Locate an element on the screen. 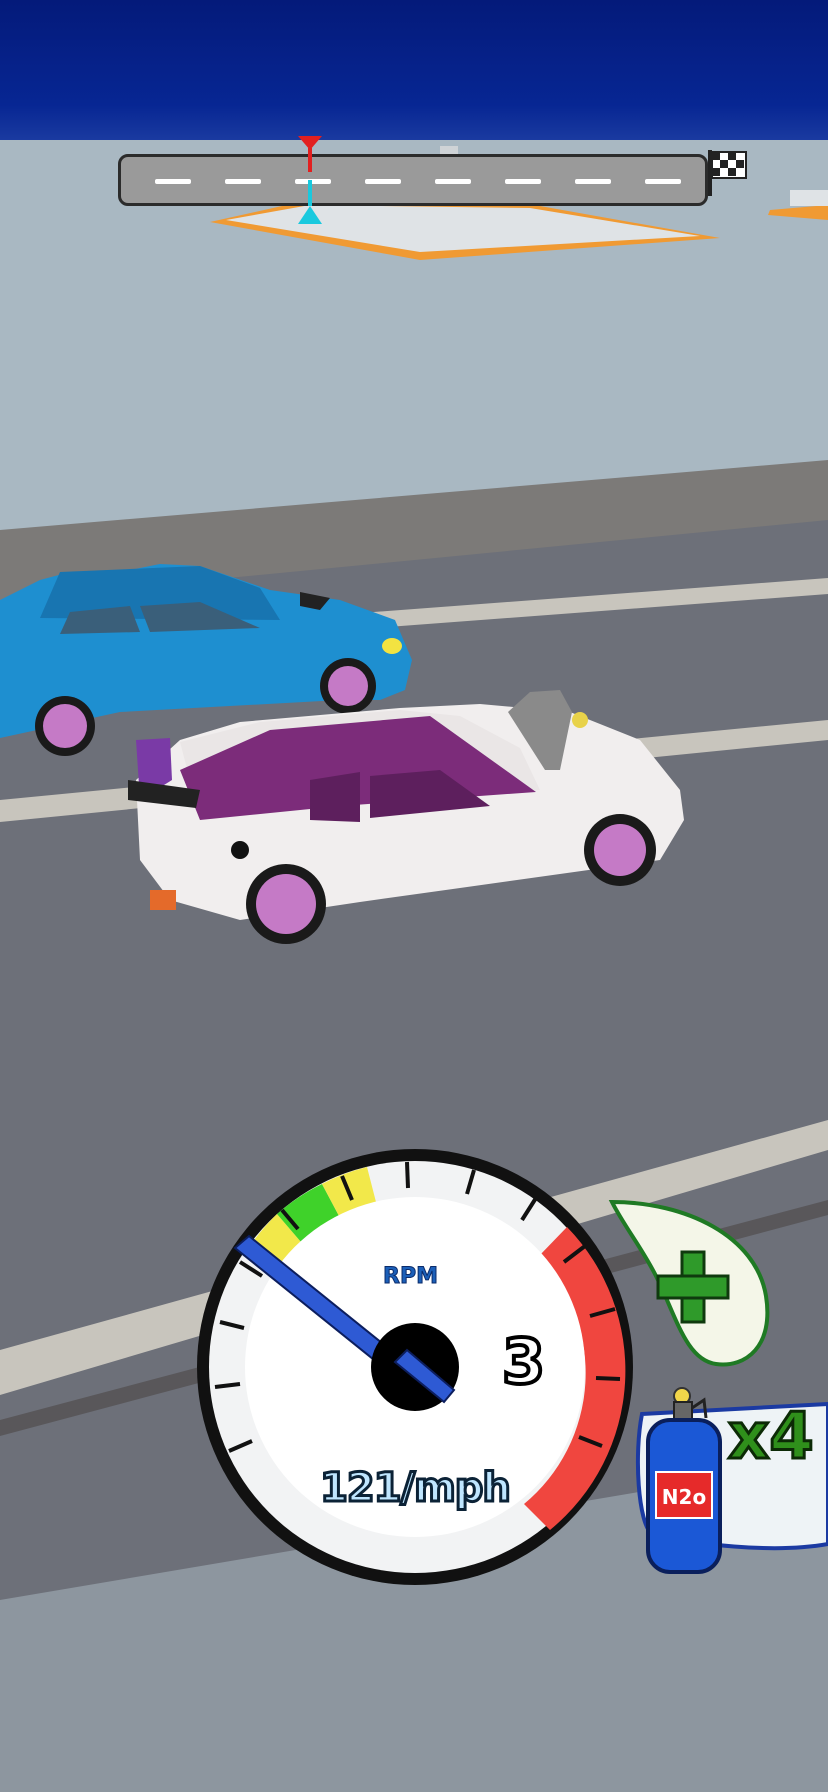 The image size is (828, 1792). speedometer is located at coordinates (415, 1367).